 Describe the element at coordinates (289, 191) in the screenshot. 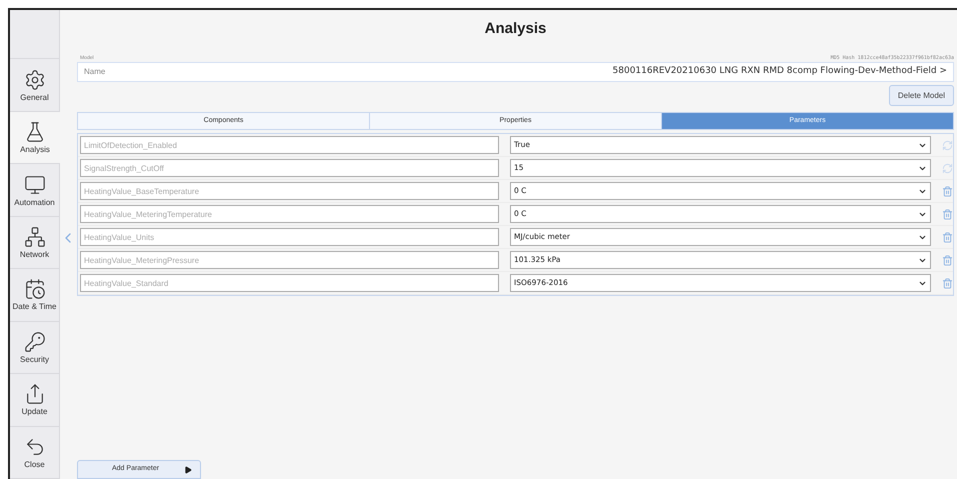

I see `parameter-name-field: HeatingValue_BaseTemperature` at that location.